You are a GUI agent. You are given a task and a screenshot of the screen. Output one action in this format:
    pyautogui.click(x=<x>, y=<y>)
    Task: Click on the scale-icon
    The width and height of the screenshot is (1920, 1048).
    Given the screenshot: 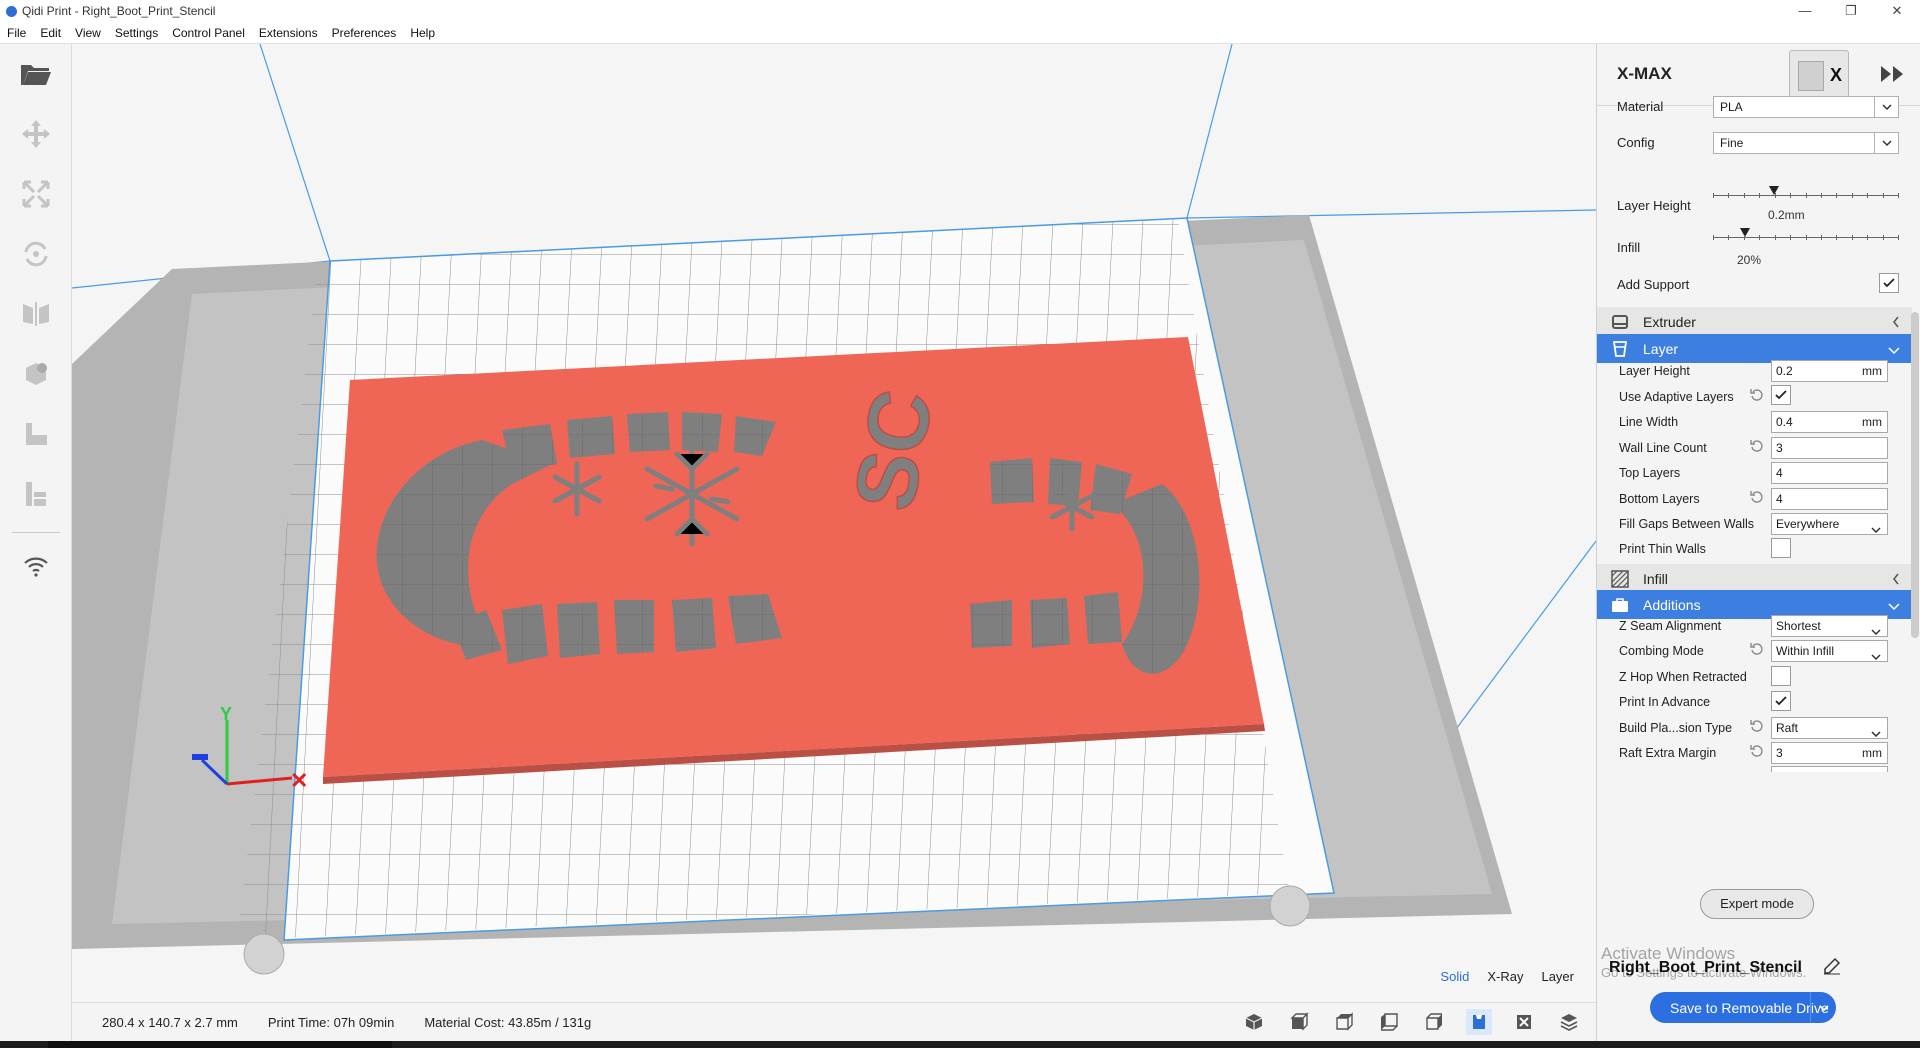 What is the action you would take?
    pyautogui.click(x=36, y=194)
    